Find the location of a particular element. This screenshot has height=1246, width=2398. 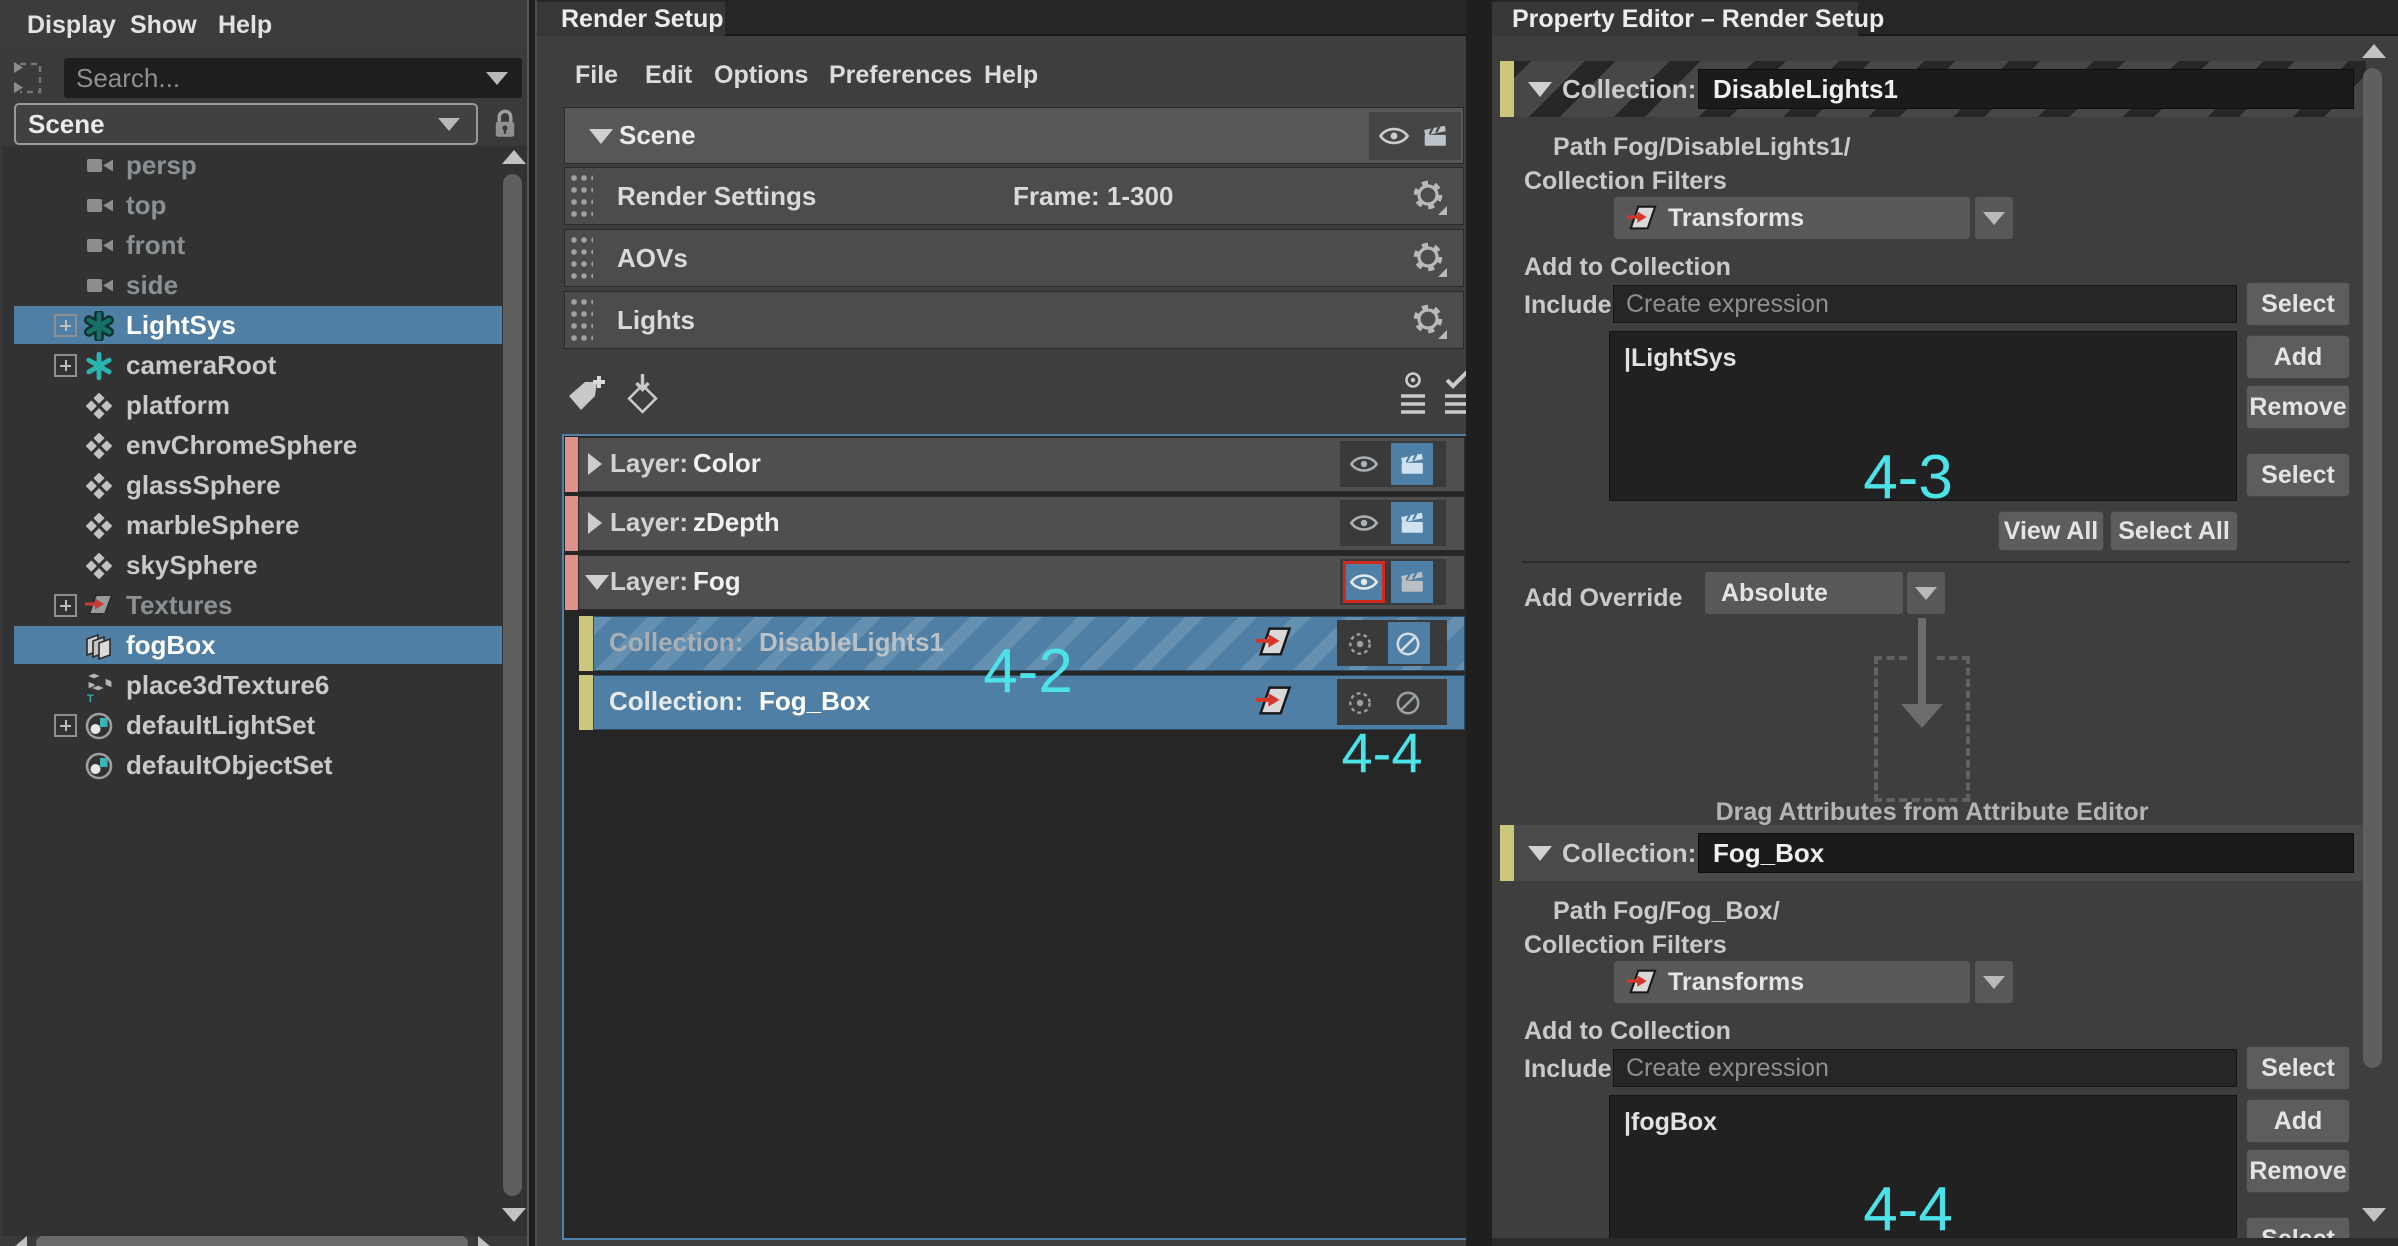

toggle-all-renderable-icon is located at coordinates (1452, 393).